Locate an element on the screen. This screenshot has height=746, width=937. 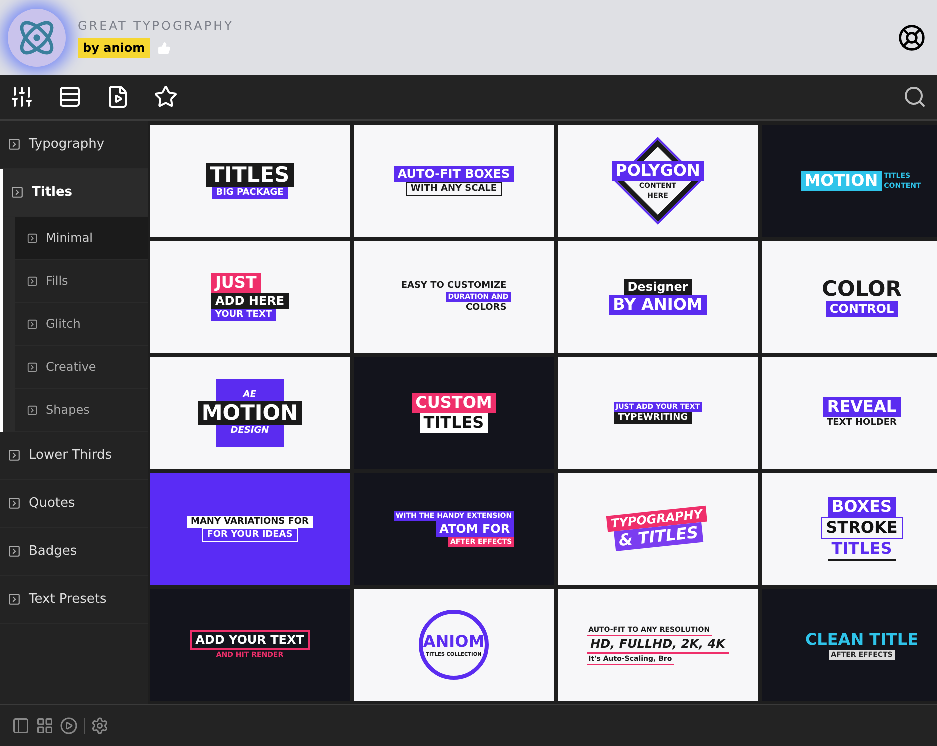
ring-shape is located at coordinates (454, 645).